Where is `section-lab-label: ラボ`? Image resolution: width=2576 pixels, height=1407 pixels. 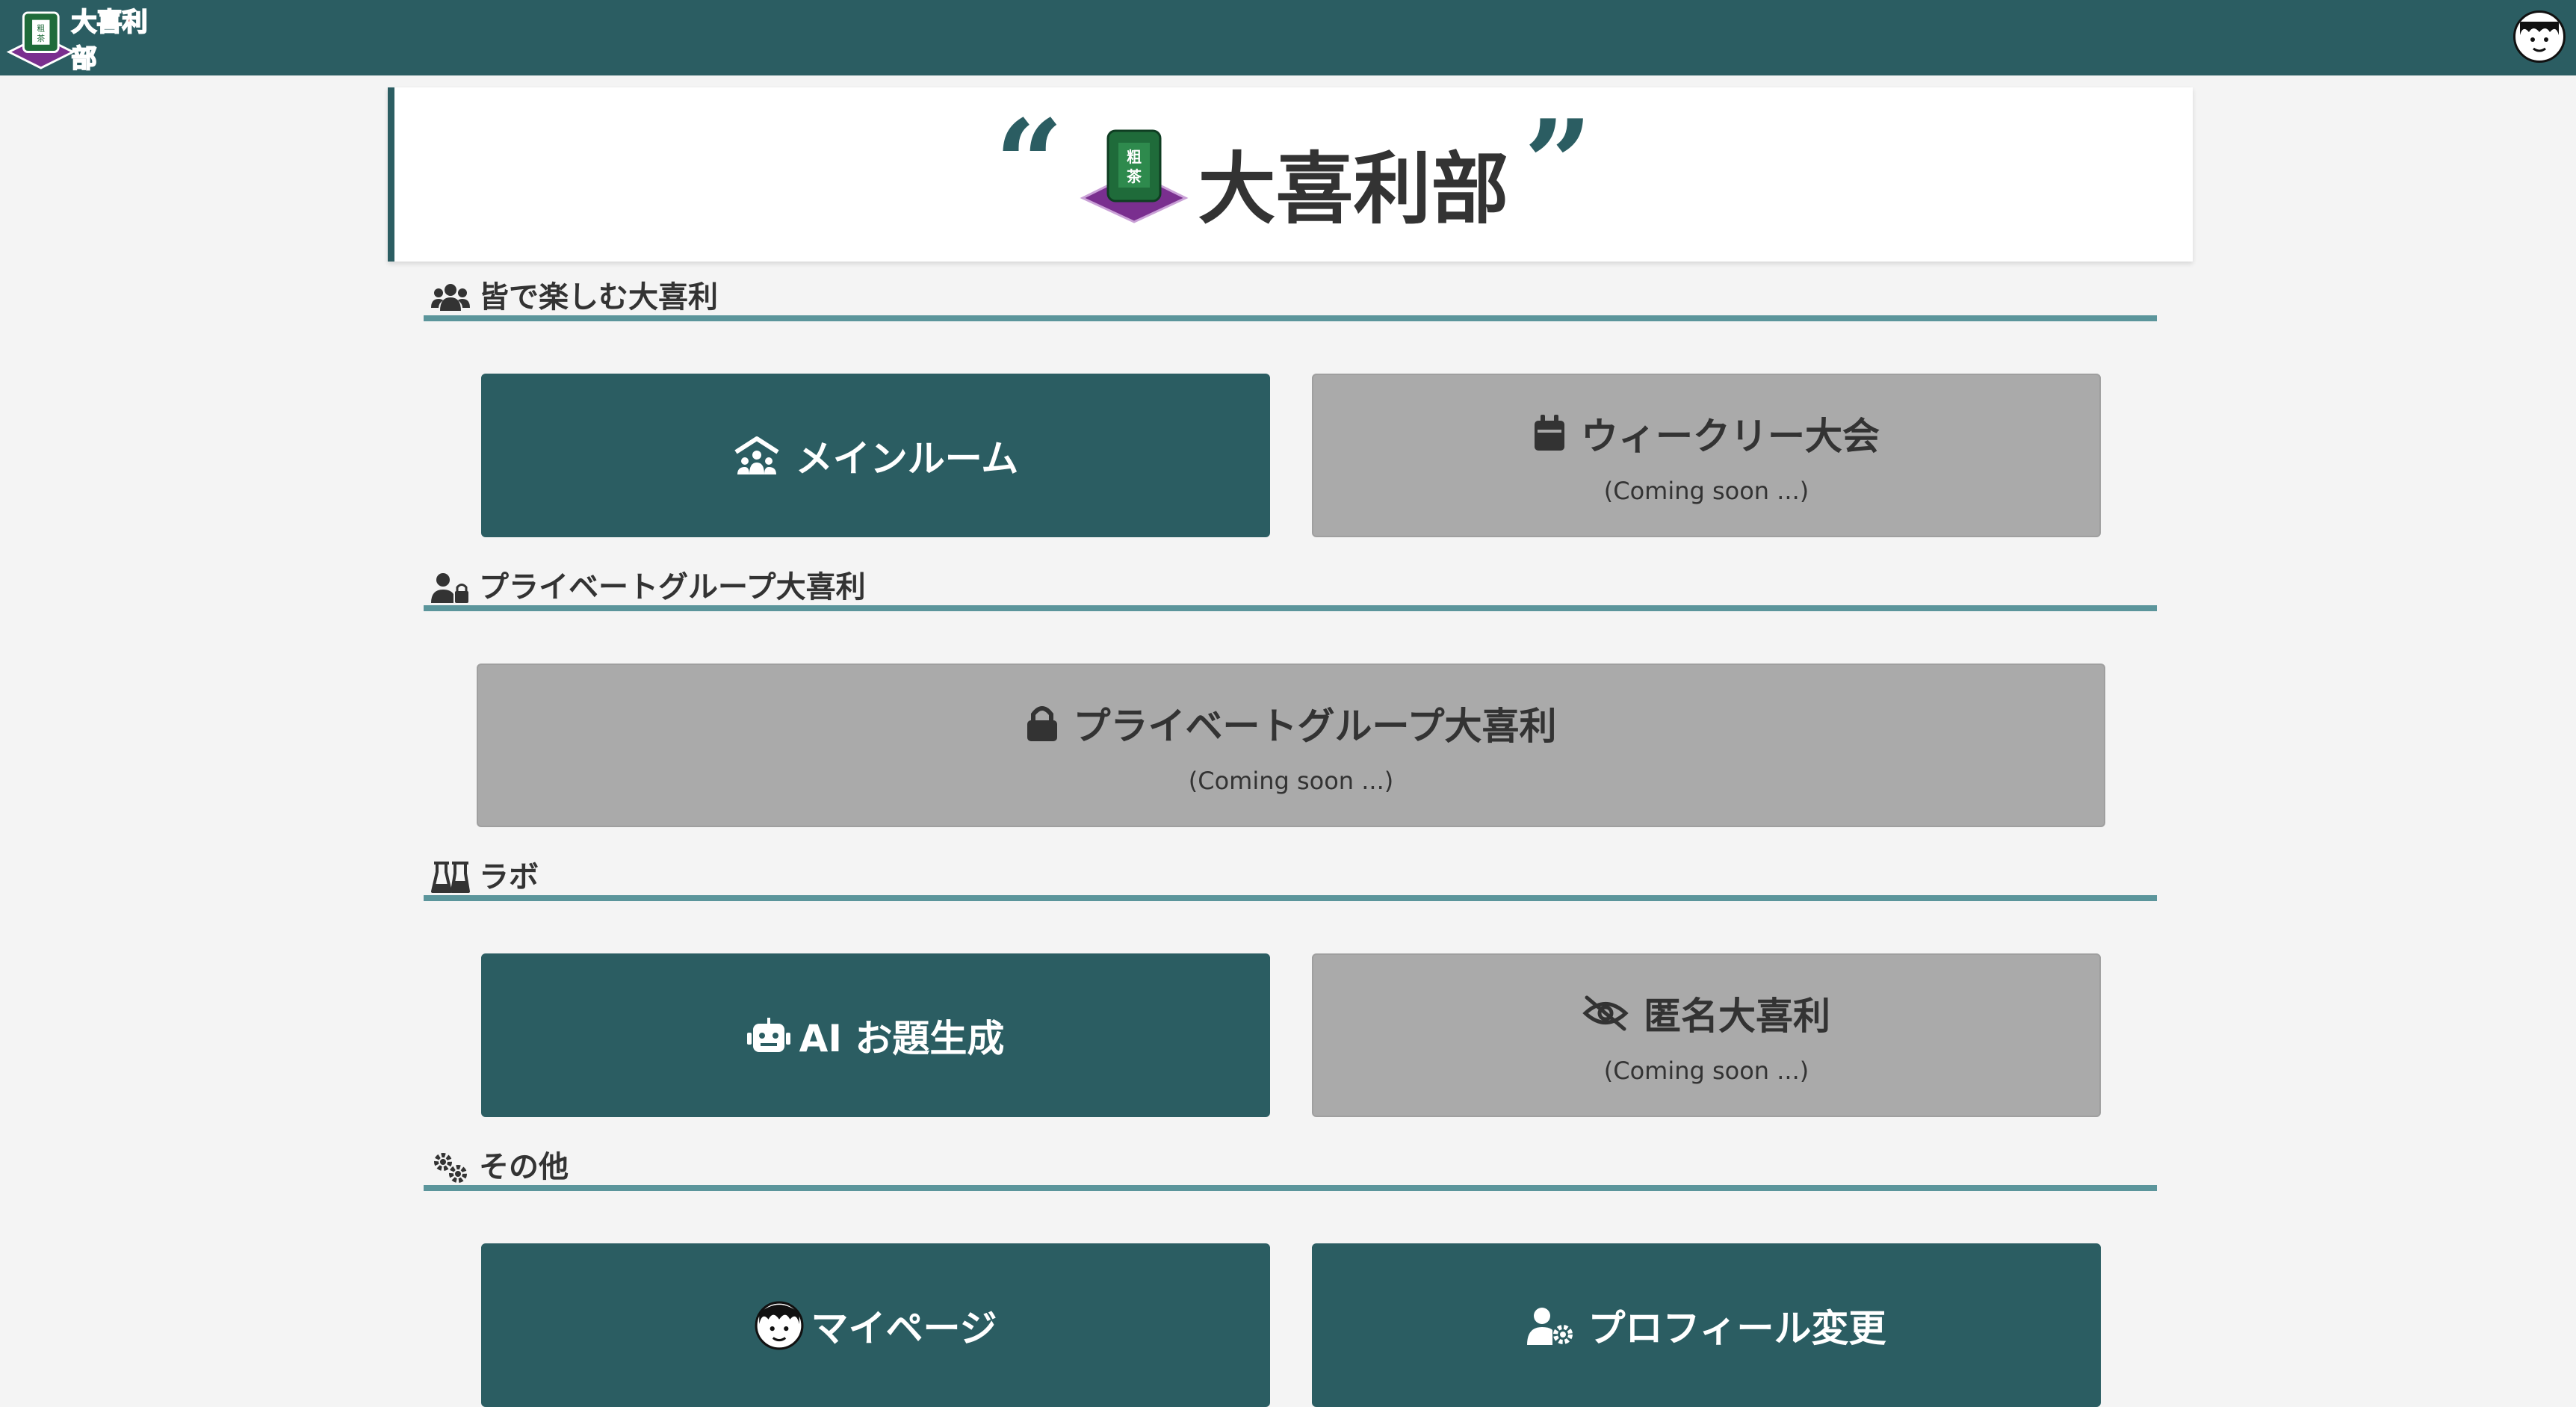
section-lab-label: ラボ is located at coordinates (509, 877).